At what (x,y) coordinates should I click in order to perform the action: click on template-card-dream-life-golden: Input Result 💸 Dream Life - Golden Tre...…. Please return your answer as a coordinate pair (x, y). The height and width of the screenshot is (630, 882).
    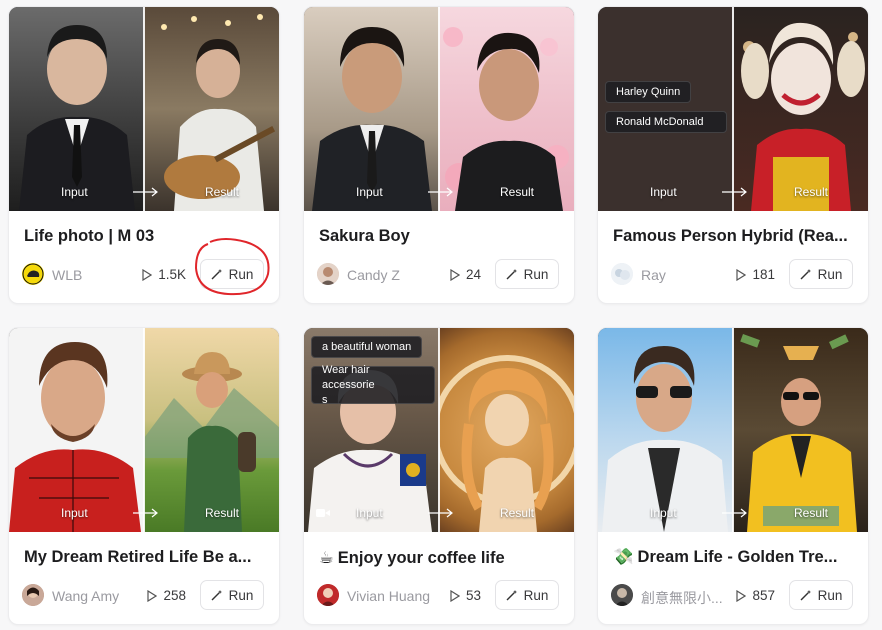
    Looking at the image, I should click on (733, 476).